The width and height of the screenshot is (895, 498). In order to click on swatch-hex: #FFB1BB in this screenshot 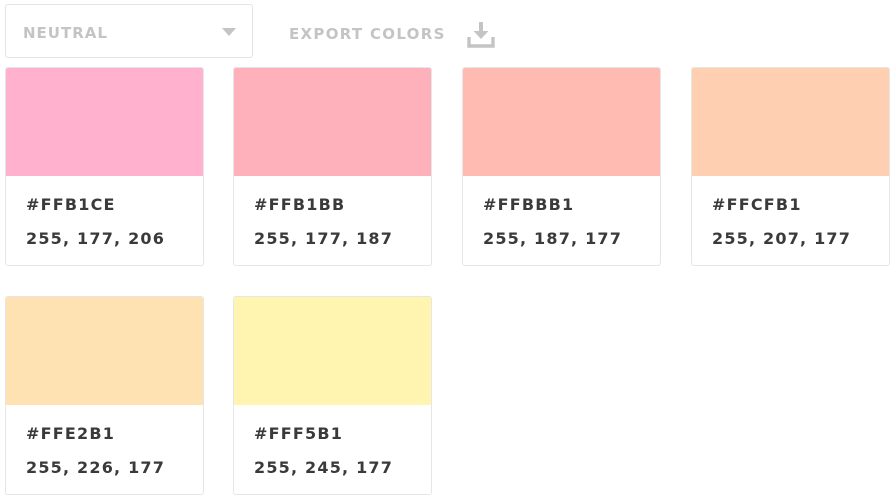, I will do `click(300, 204)`.